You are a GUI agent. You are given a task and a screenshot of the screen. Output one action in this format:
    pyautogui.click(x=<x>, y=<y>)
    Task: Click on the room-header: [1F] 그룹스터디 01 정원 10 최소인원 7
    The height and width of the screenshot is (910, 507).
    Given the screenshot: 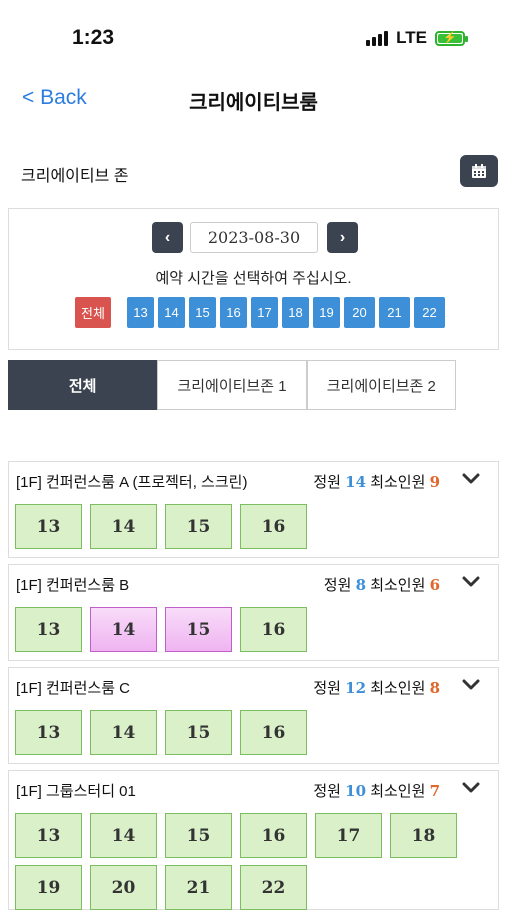 What is the action you would take?
    pyautogui.click(x=253, y=790)
    